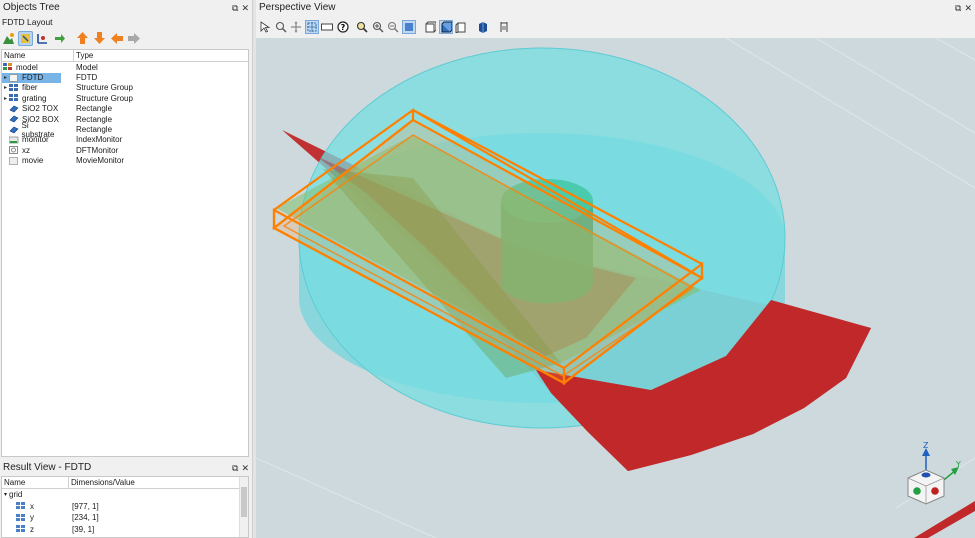 This screenshot has width=975, height=538. What do you see at coordinates (378, 27) in the screenshot?
I see `zoom-in-icon` at bounding box center [378, 27].